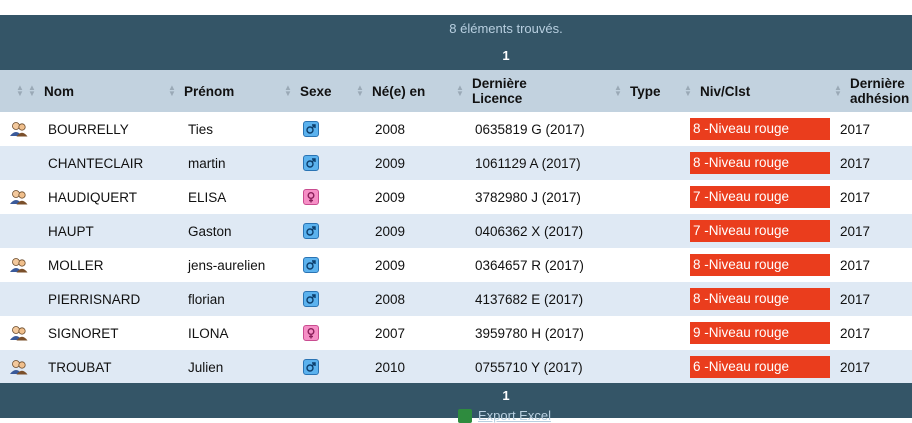 Image resolution: width=912 pixels, height=423 pixels. I want to click on cell-nom-text: MOLLER, so click(76, 265).